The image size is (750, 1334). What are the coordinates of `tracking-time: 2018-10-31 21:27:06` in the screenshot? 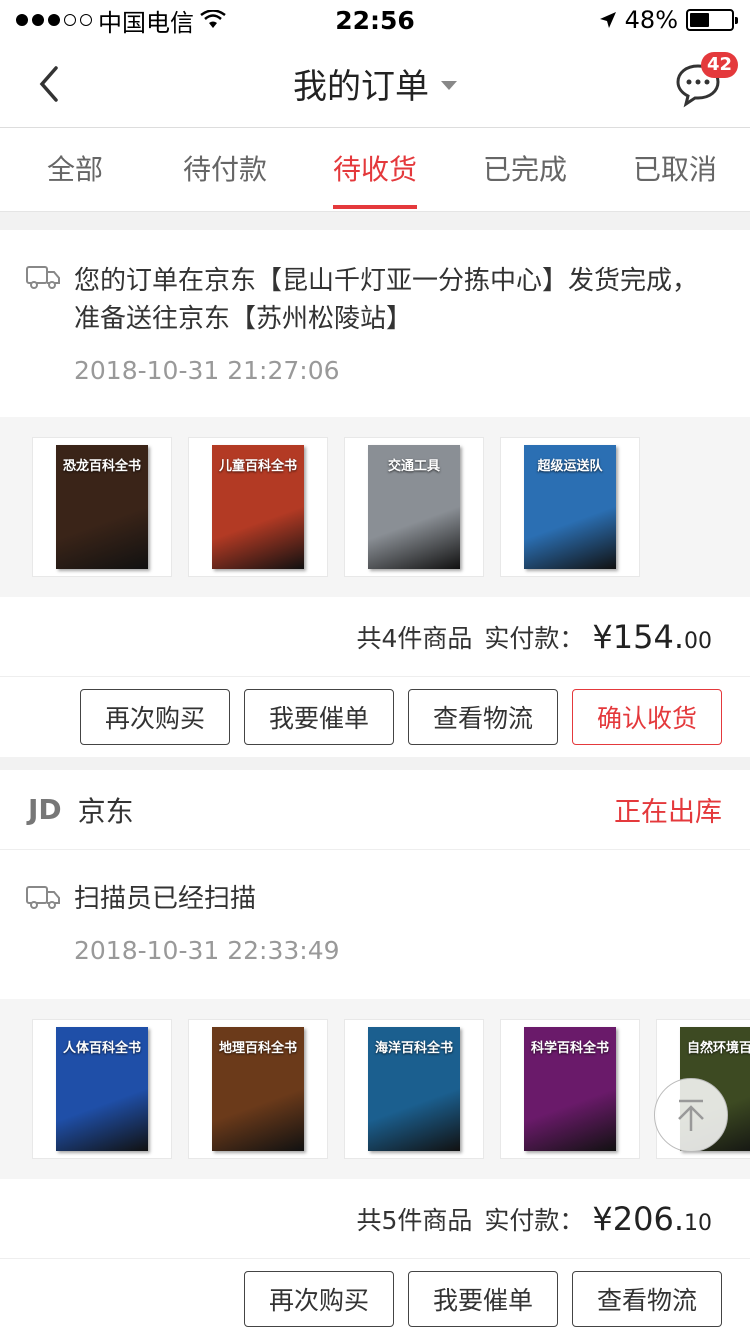 It's located at (207, 370).